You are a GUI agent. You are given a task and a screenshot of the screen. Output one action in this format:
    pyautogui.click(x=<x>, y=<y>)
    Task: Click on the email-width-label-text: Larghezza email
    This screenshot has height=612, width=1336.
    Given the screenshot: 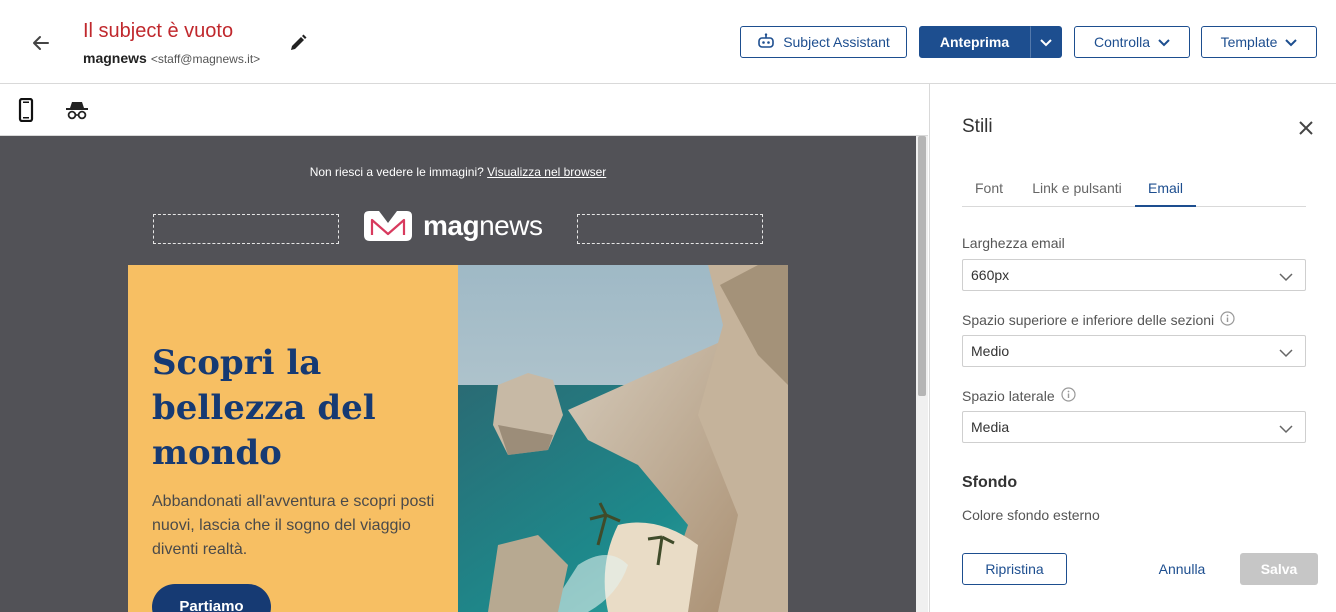 What is the action you would take?
    pyautogui.click(x=1013, y=243)
    